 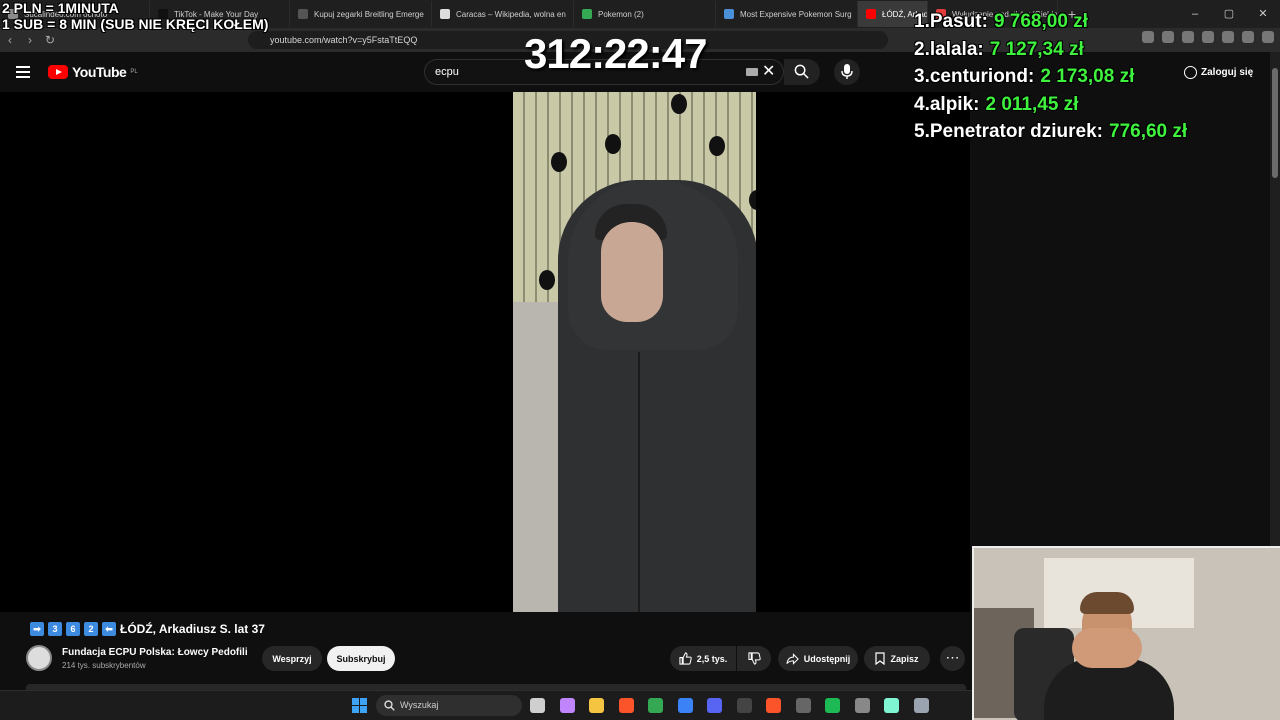 What do you see at coordinates (135, 24) in the screenshot?
I see `sub-rate-line: 1 SUB = 8 MIN (SUB NIE KRĘCI KOŁEM)` at bounding box center [135, 24].